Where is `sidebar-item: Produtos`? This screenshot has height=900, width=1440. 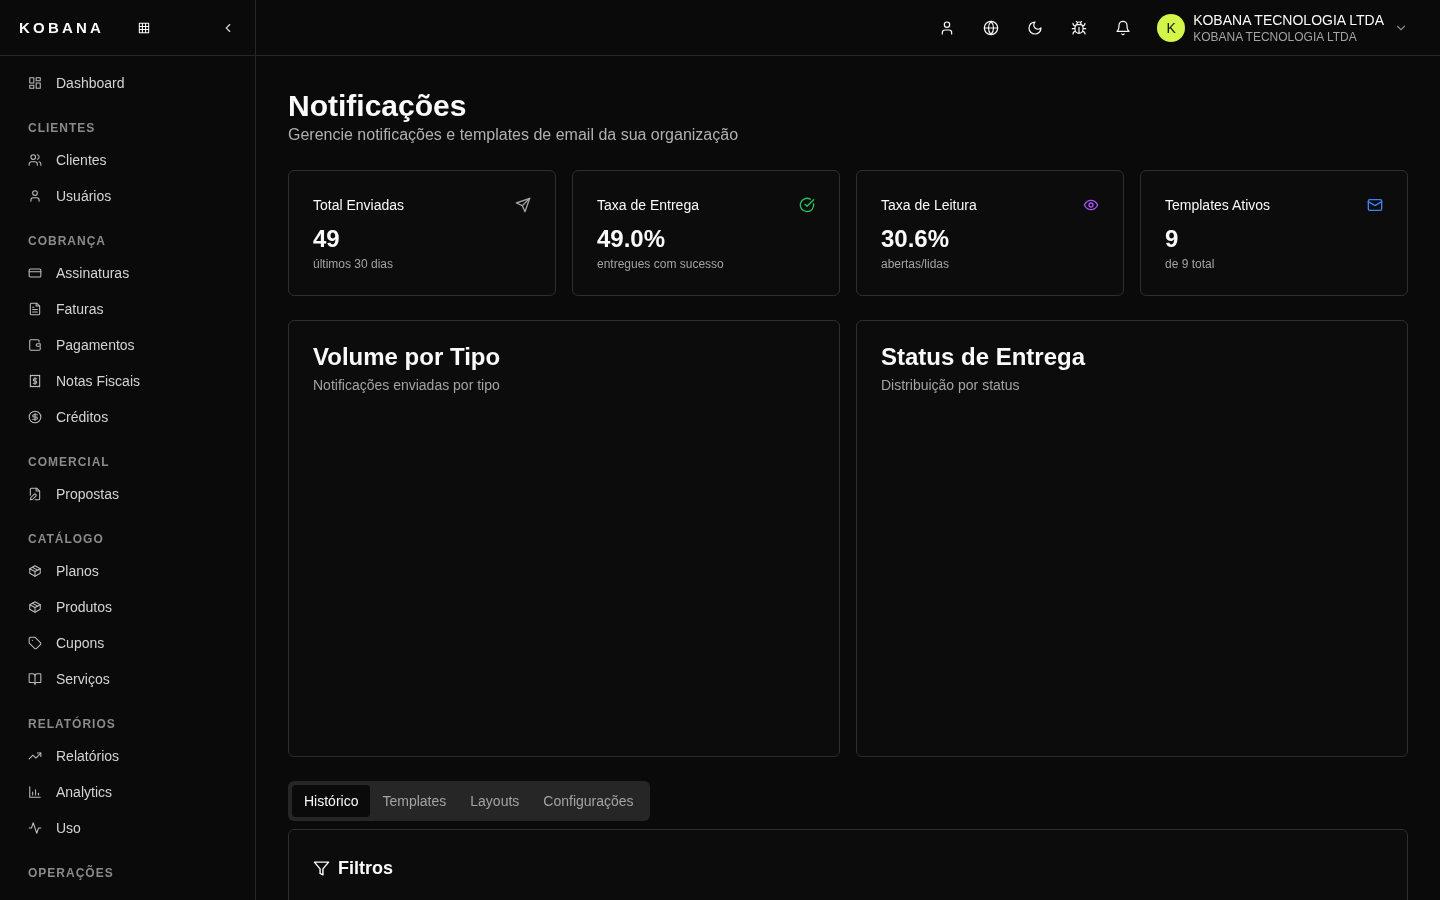
sidebar-item: Produtos is located at coordinates (141, 607).